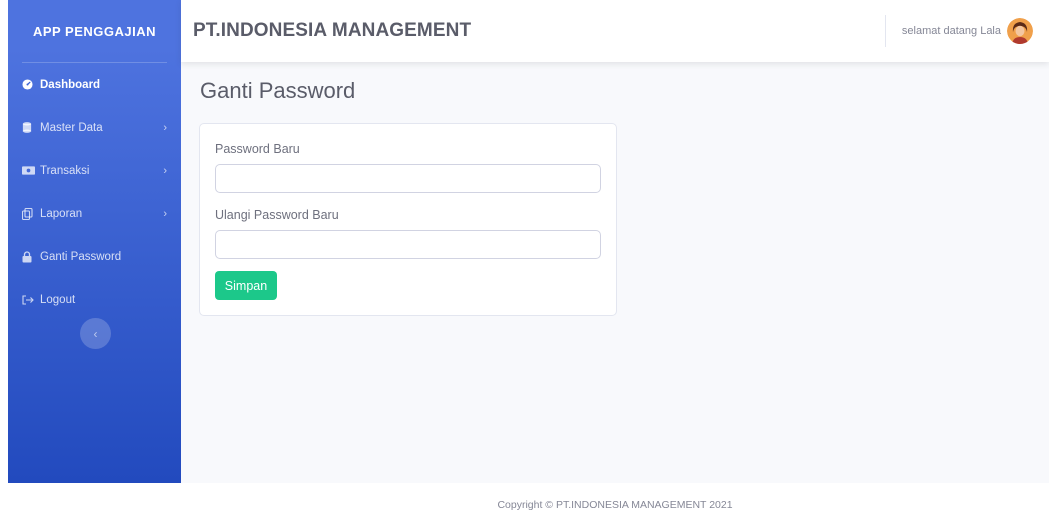  I want to click on copy-icon, so click(31, 213).